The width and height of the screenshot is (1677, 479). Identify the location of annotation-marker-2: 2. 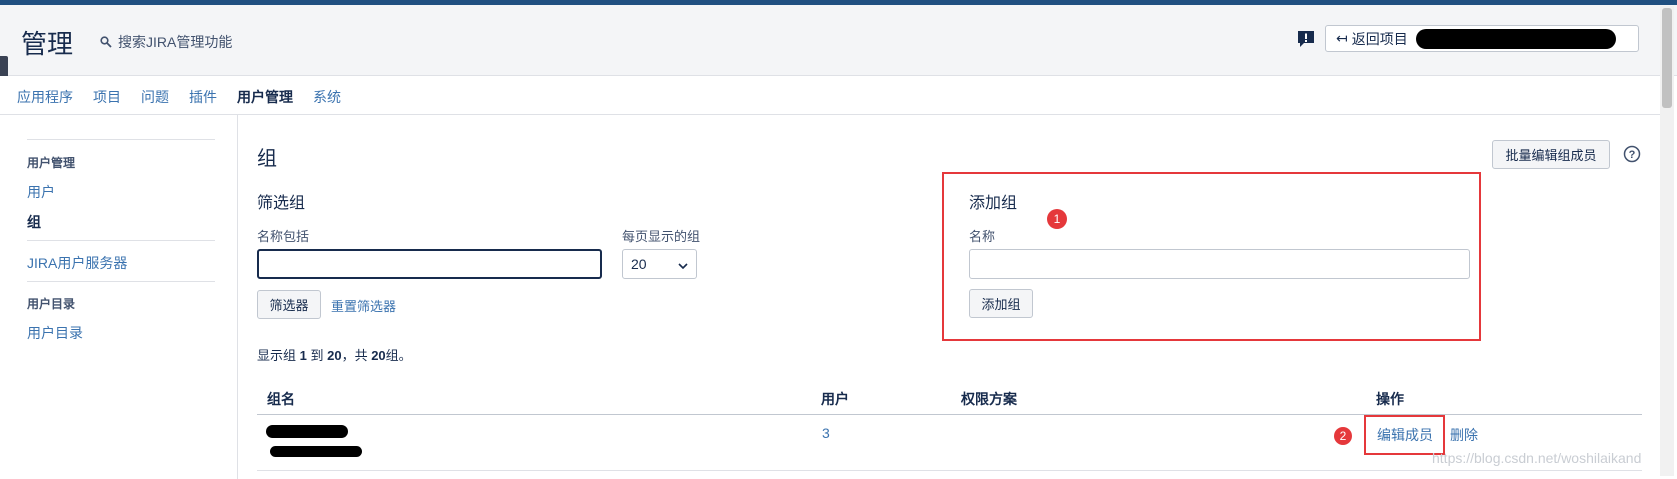
(1343, 436).